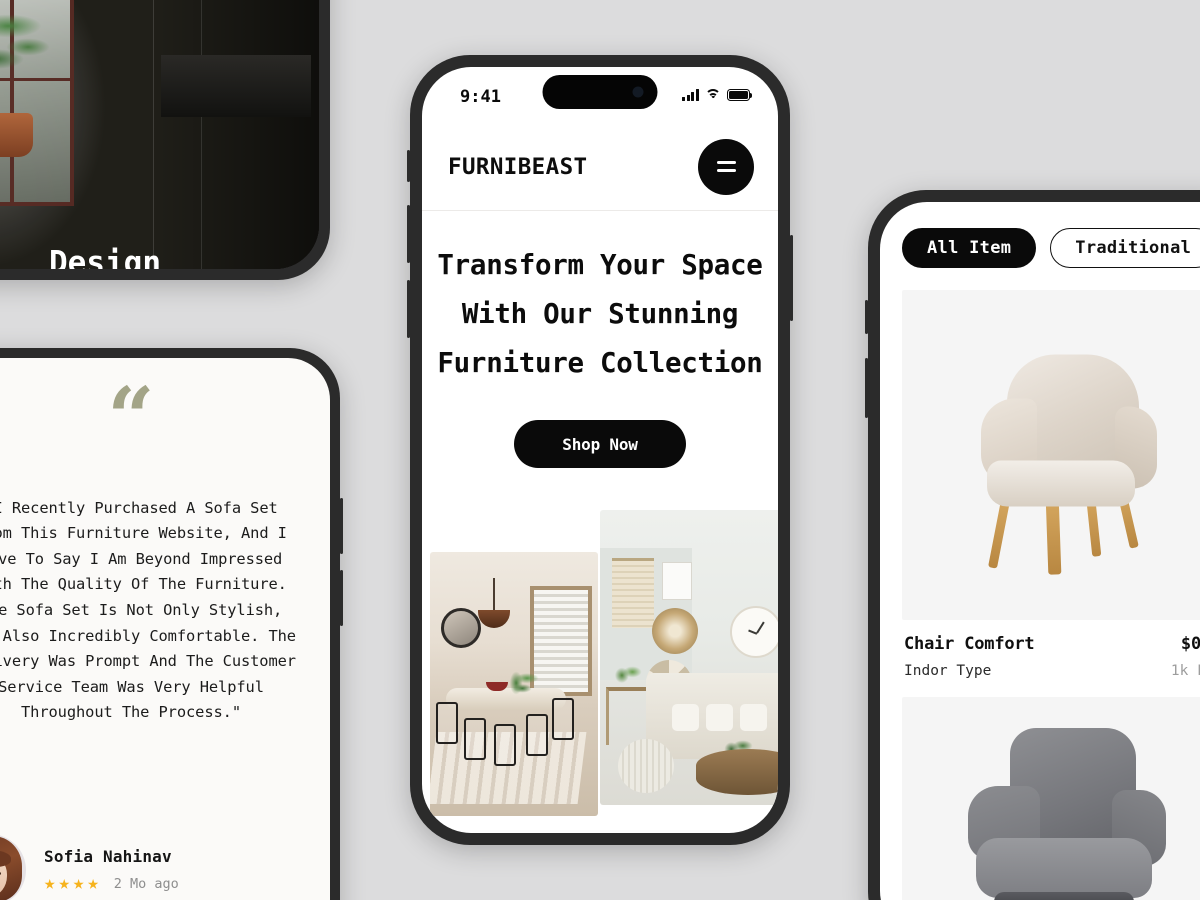 This screenshot has height=900, width=1200. I want to click on battery-full-icon, so click(740, 95).